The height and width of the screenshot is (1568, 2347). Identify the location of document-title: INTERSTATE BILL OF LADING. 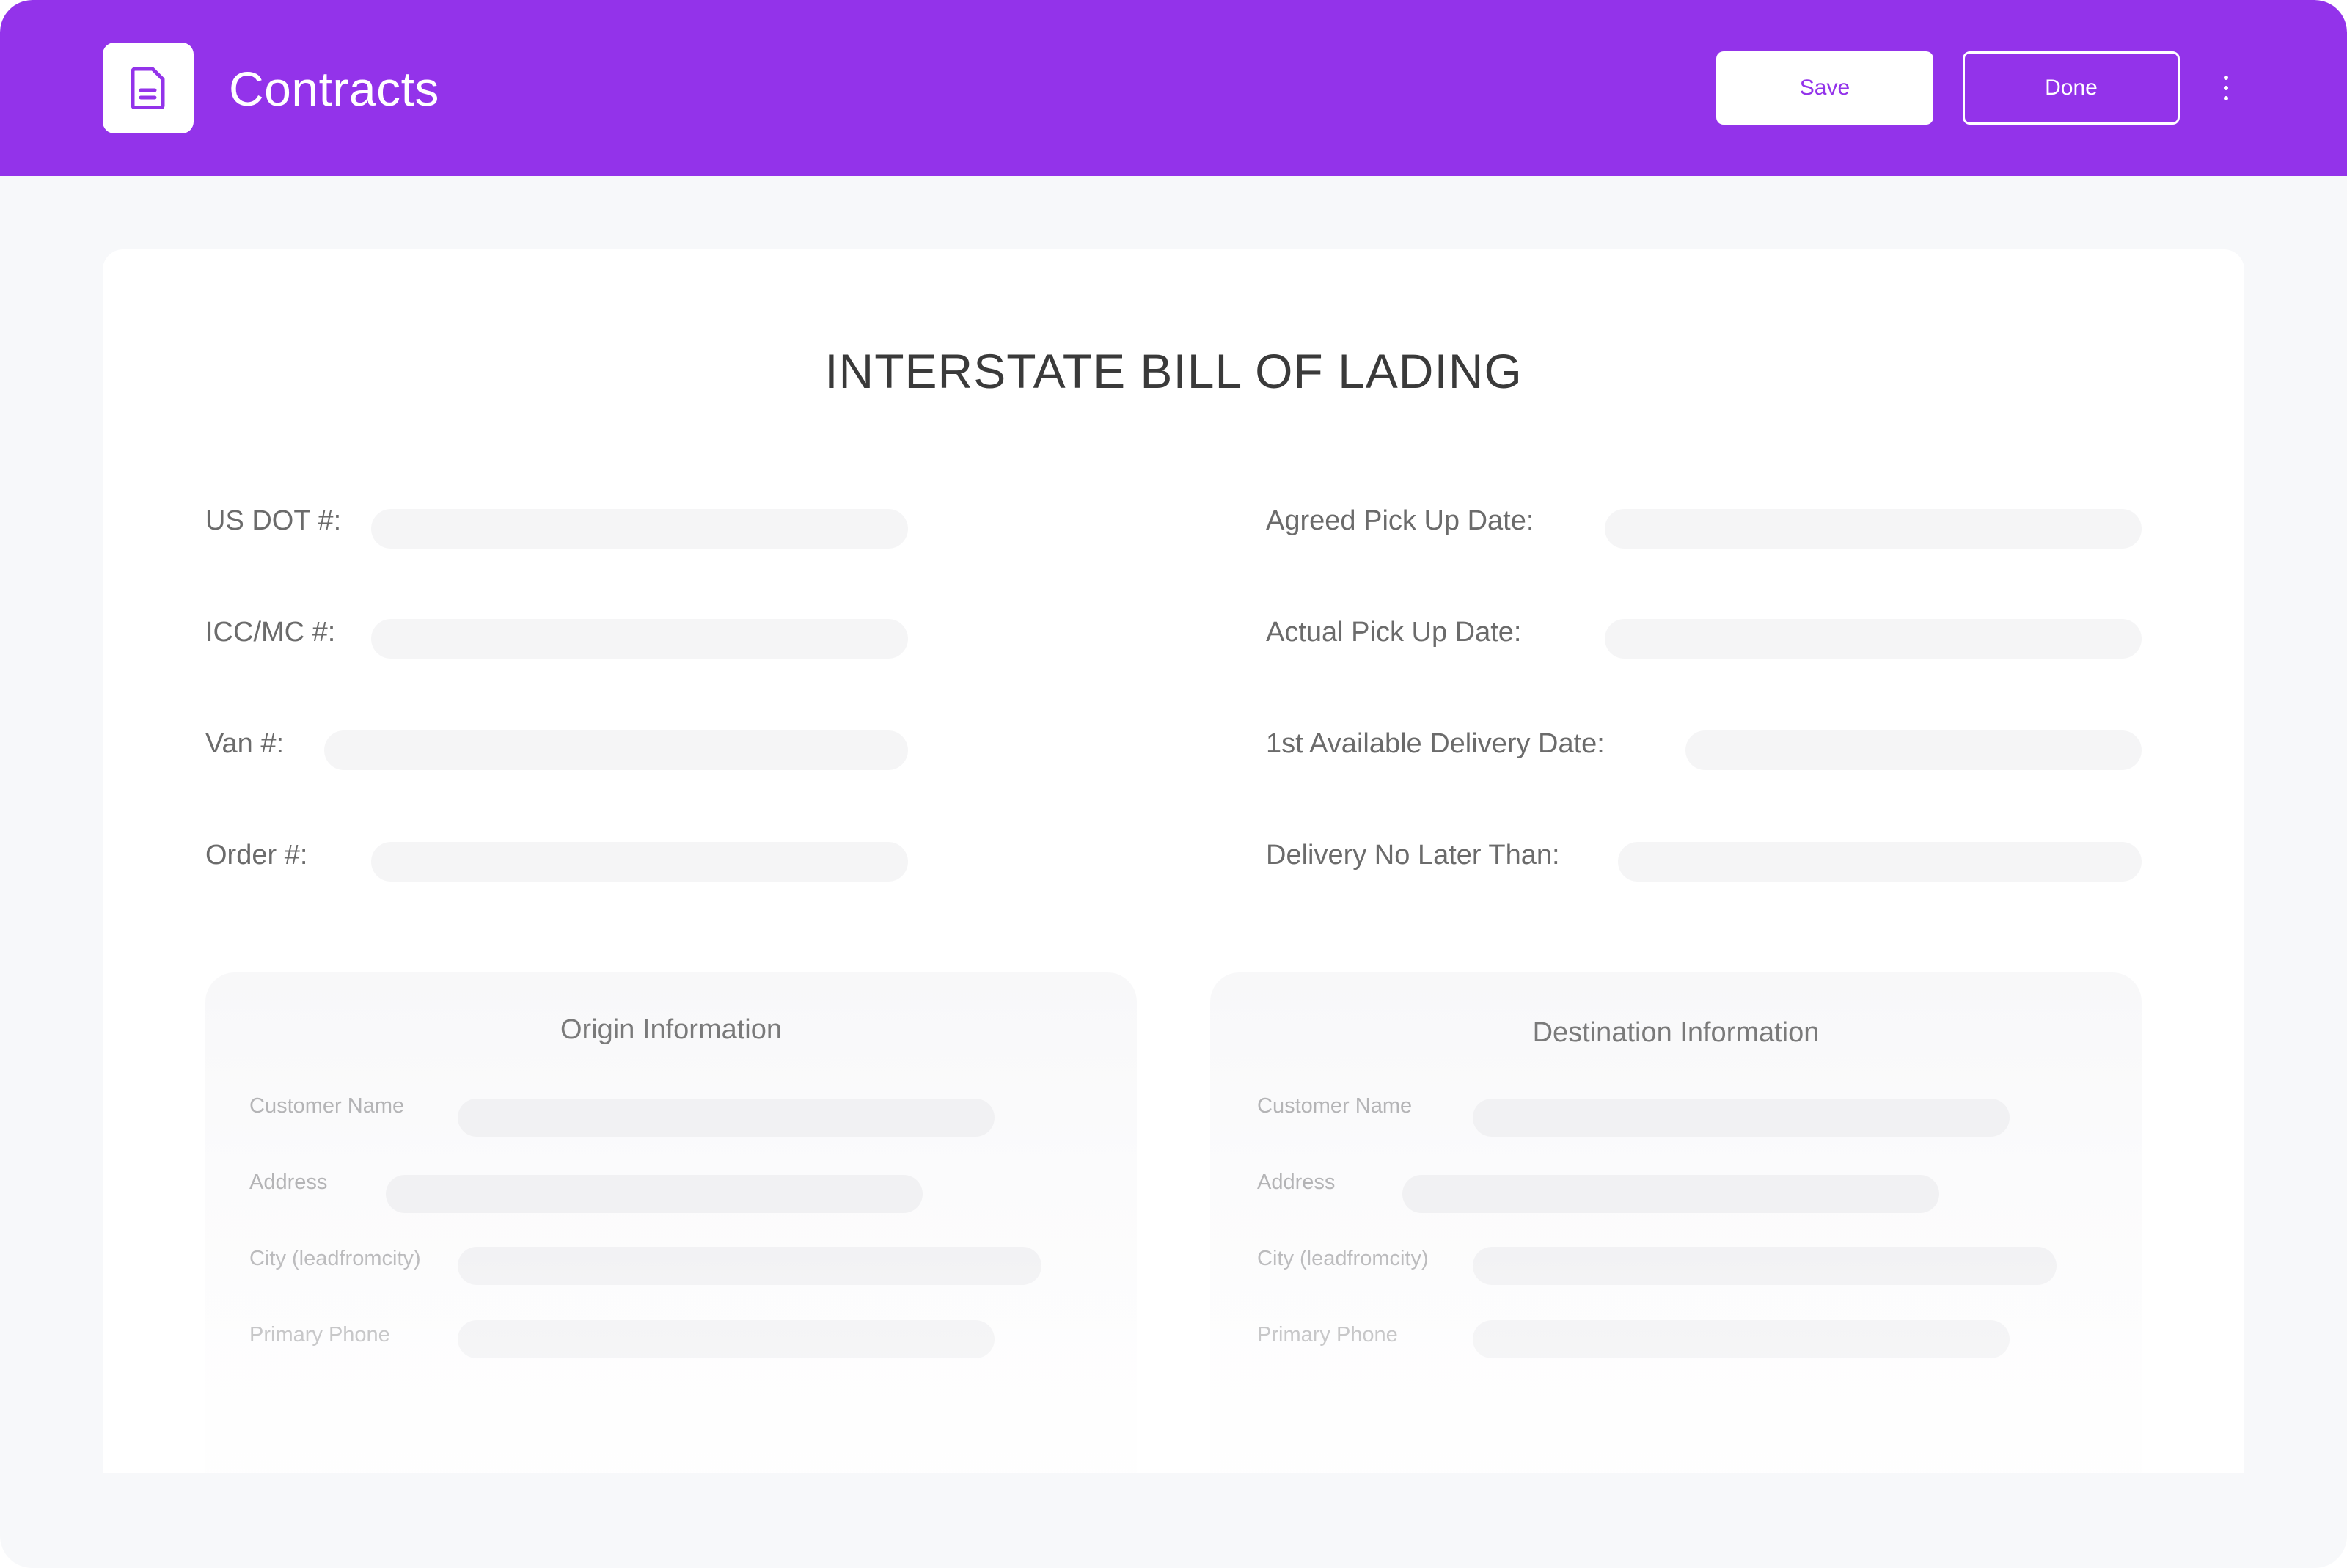
(1173, 371).